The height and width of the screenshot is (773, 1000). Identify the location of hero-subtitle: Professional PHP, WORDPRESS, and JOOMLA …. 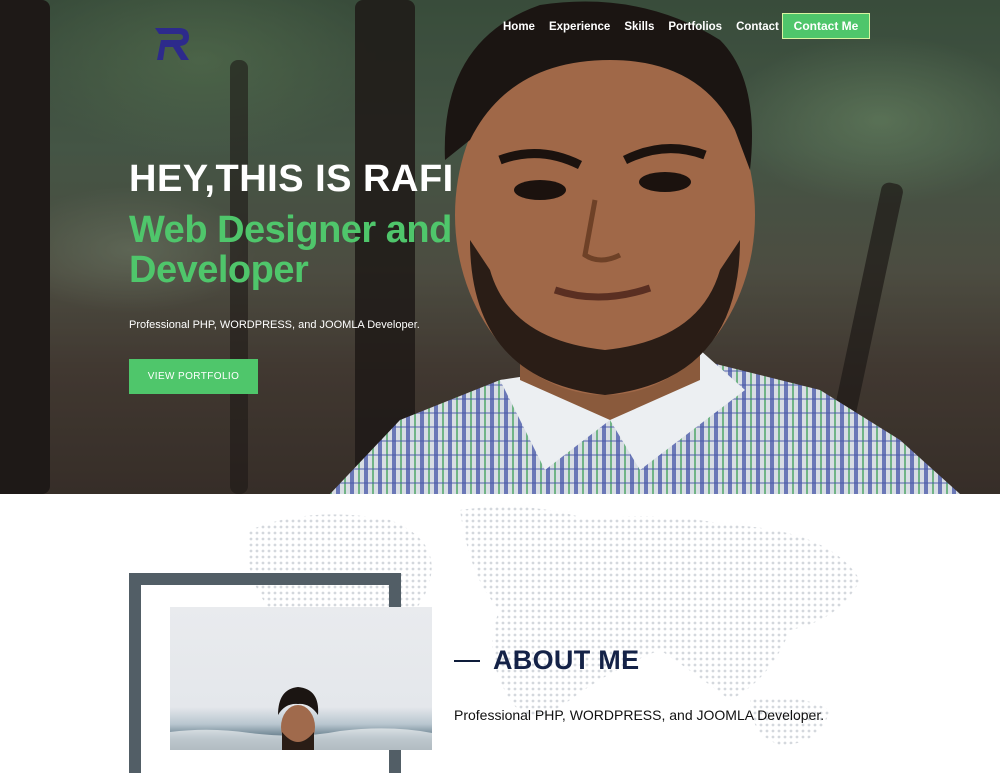
(274, 325).